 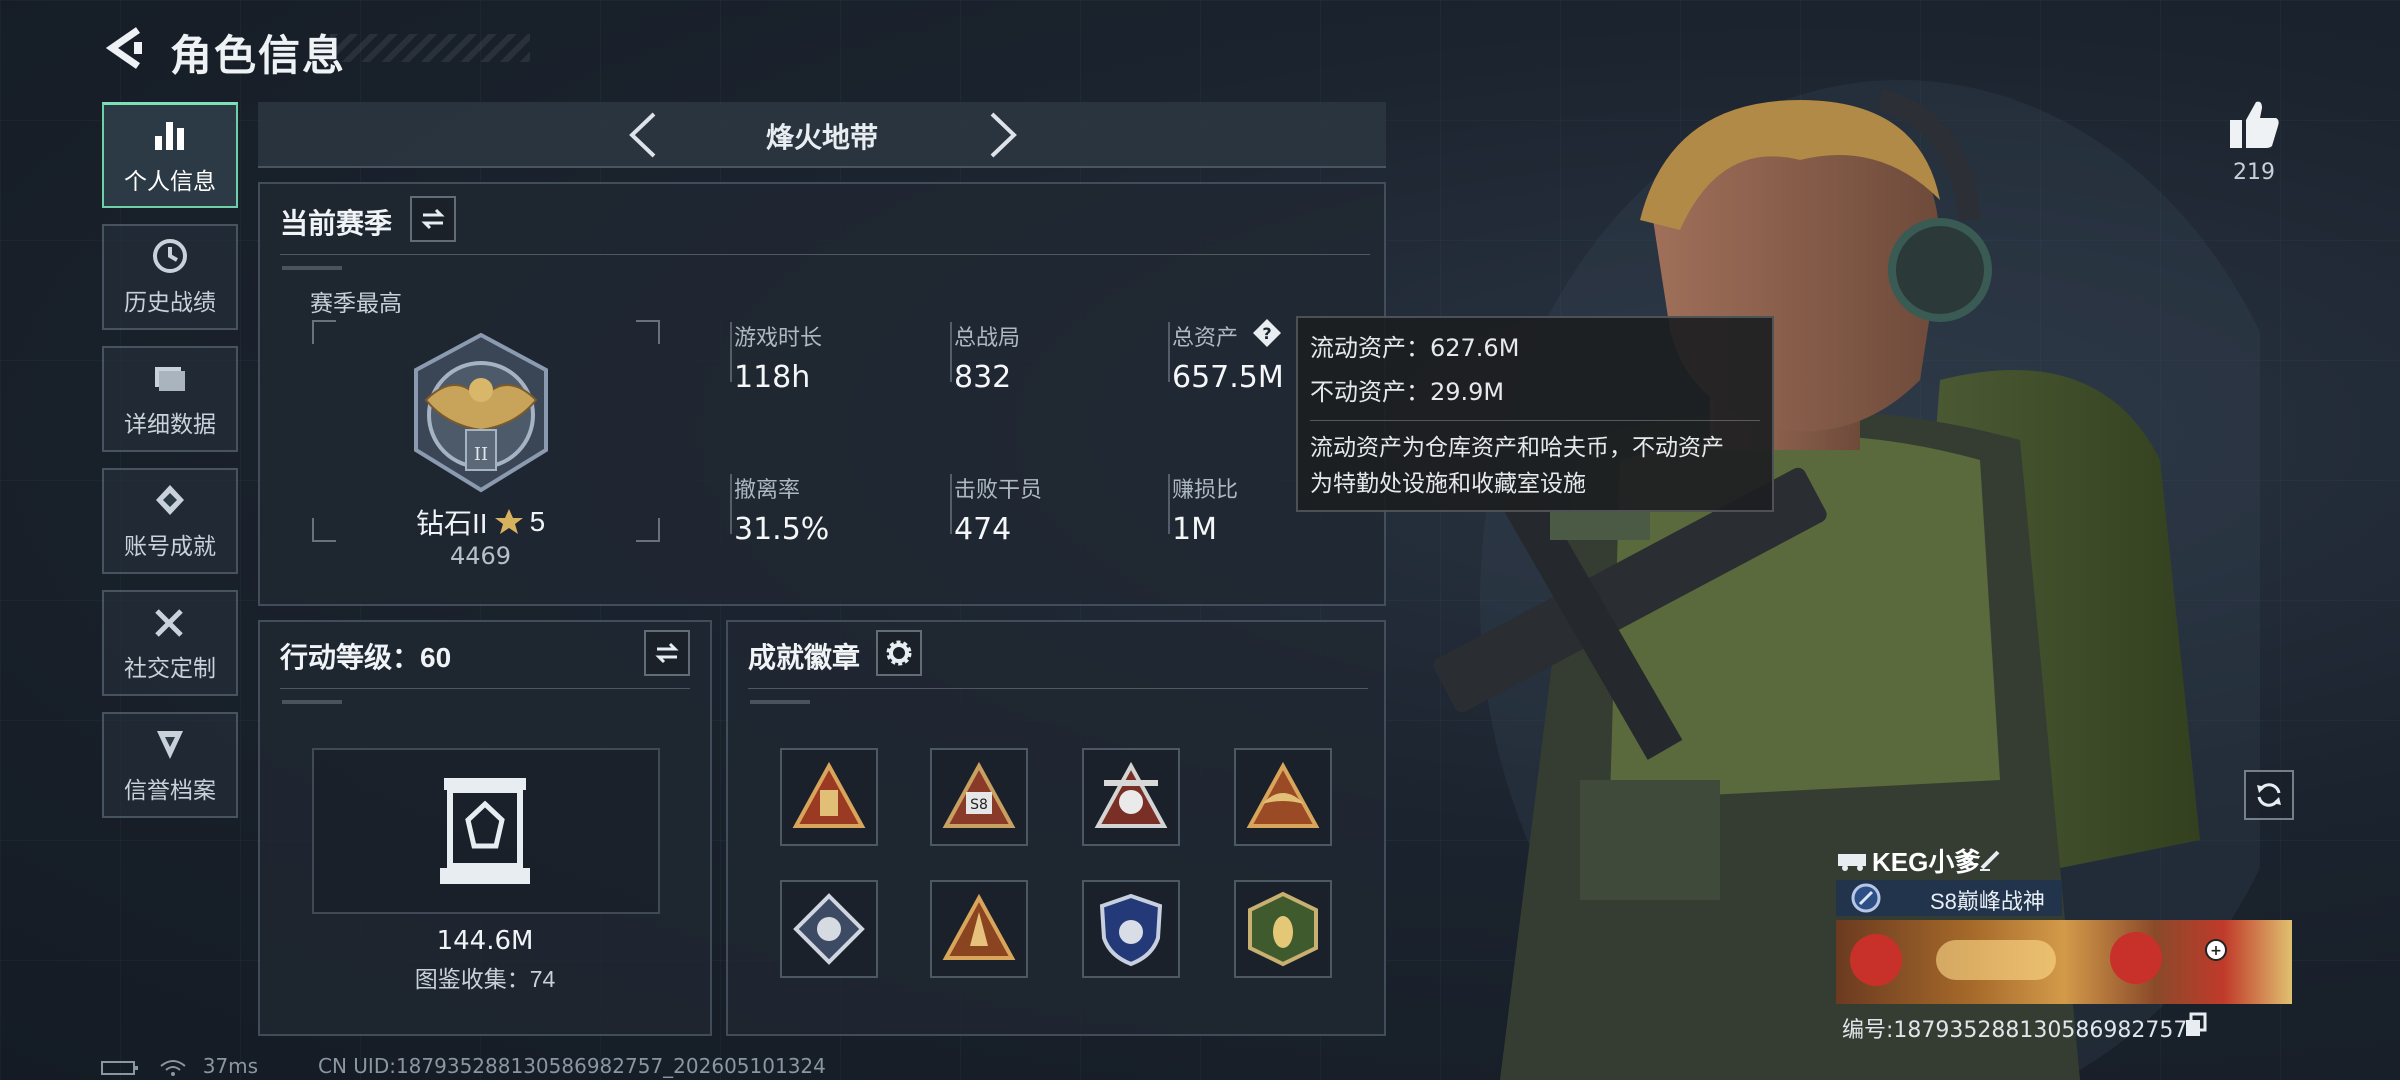 What do you see at coordinates (825, 254) in the screenshot?
I see `season-divider` at bounding box center [825, 254].